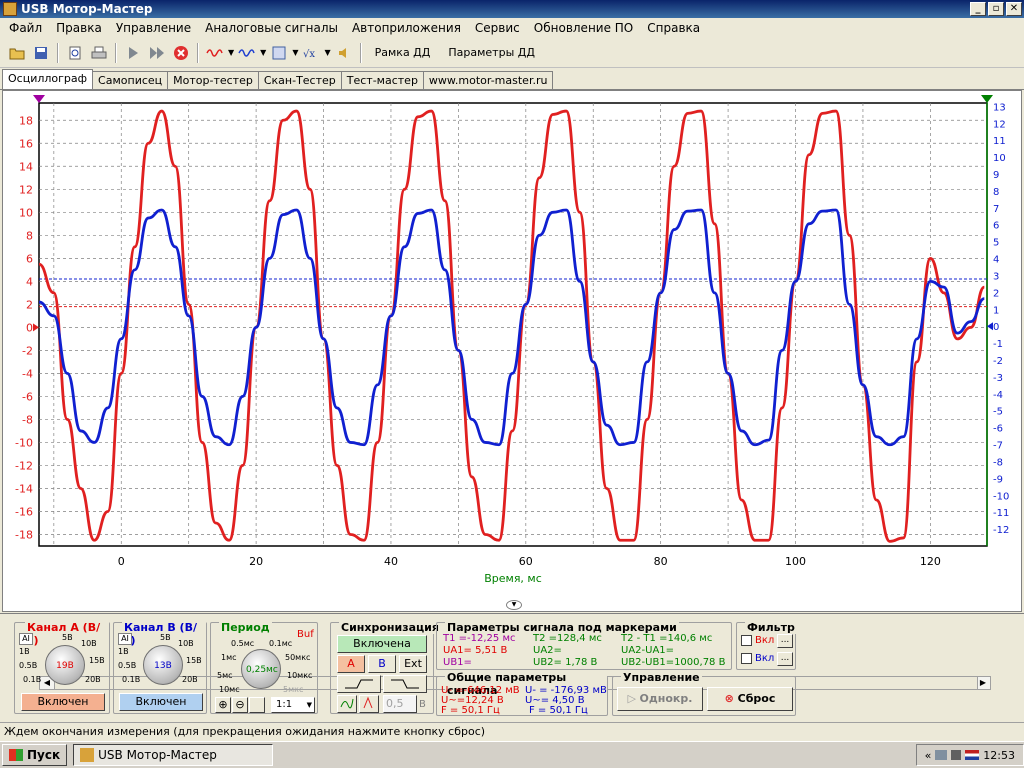 This screenshot has height=768, width=1024. What do you see at coordinates (704, 693) in the screenshot?
I see `control-group: Управление ▷ Однокр. ⊗ Сброс` at bounding box center [704, 693].